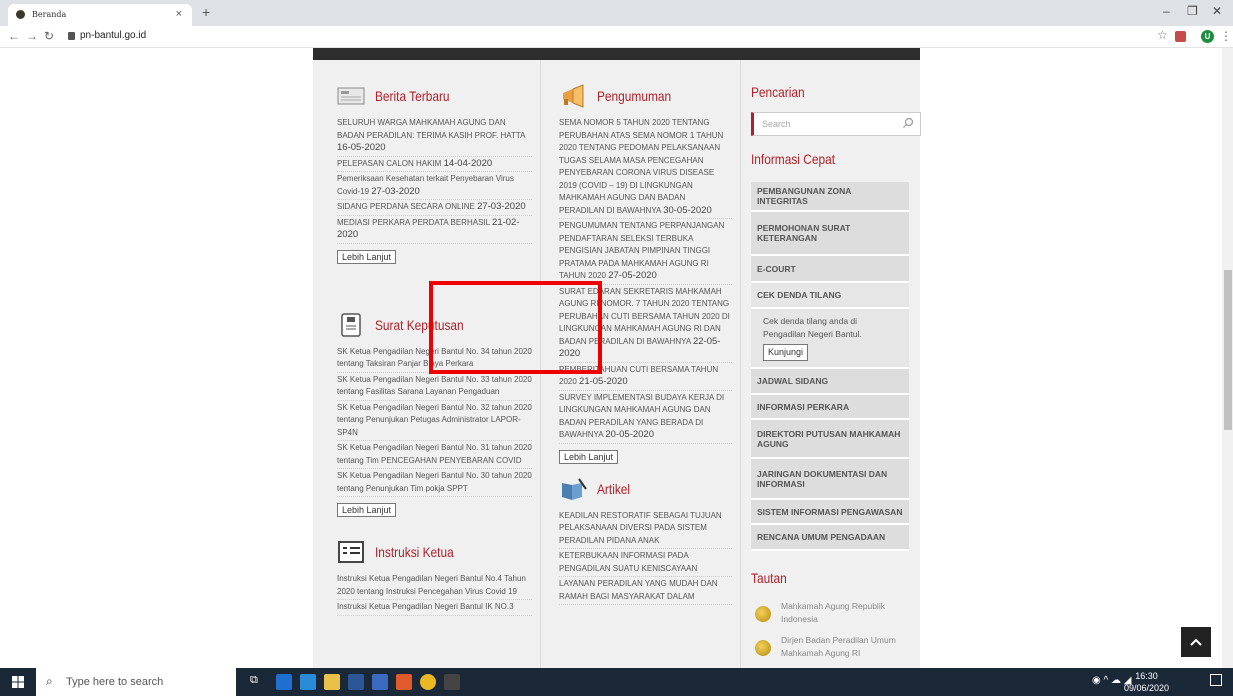 The width and height of the screenshot is (1233, 696). I want to click on kunjungi-button: Kunjungi, so click(786, 352).